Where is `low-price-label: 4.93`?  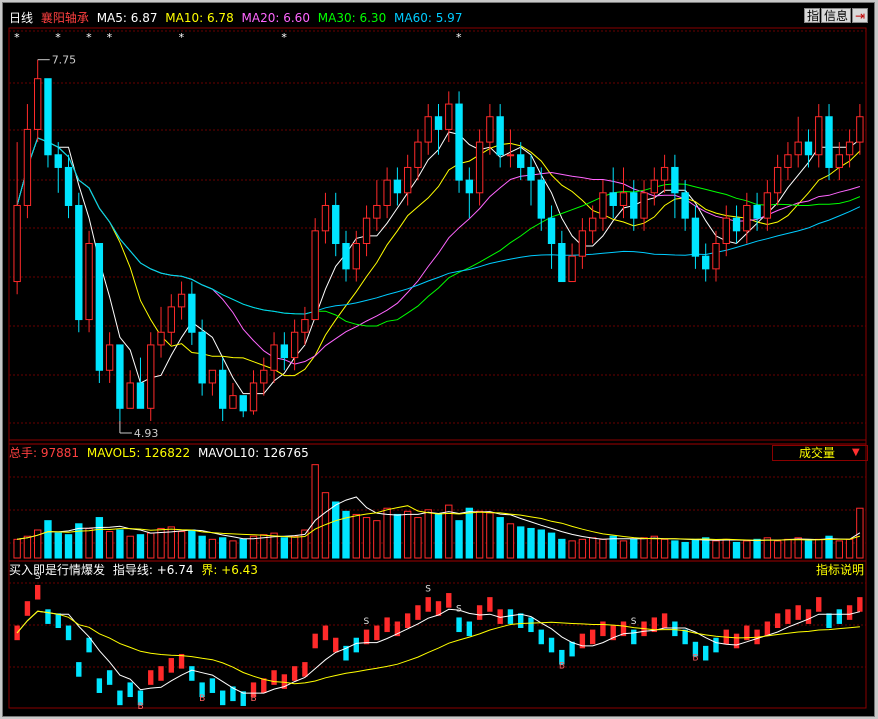
low-price-label: 4.93 is located at coordinates (146, 433).